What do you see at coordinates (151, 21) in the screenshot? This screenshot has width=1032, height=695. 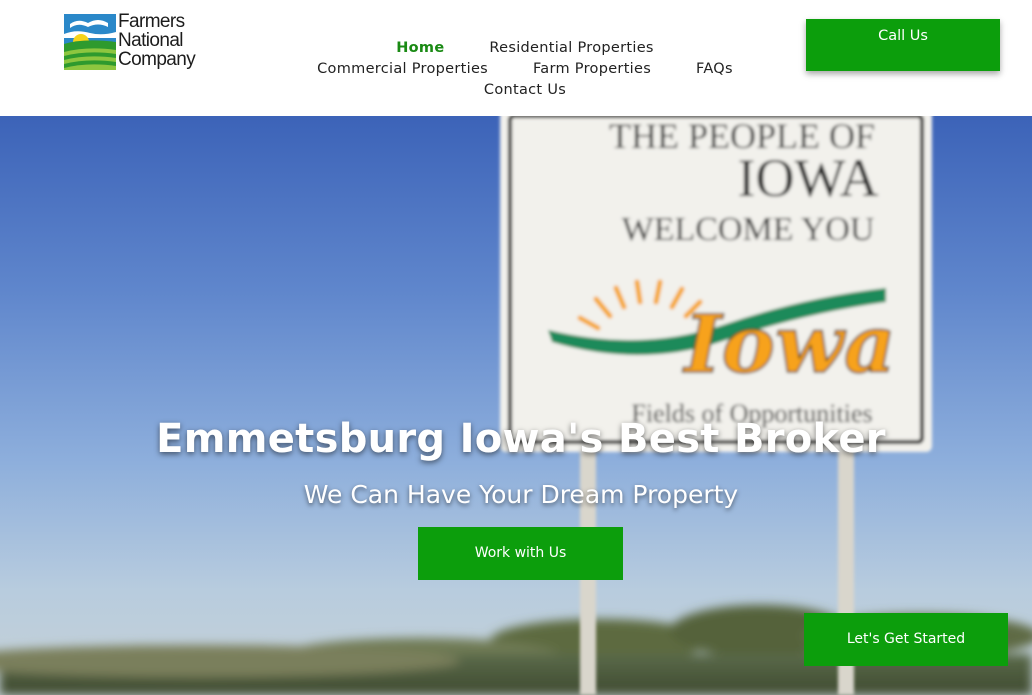 I see `logo-line-1: Farmers` at bounding box center [151, 21].